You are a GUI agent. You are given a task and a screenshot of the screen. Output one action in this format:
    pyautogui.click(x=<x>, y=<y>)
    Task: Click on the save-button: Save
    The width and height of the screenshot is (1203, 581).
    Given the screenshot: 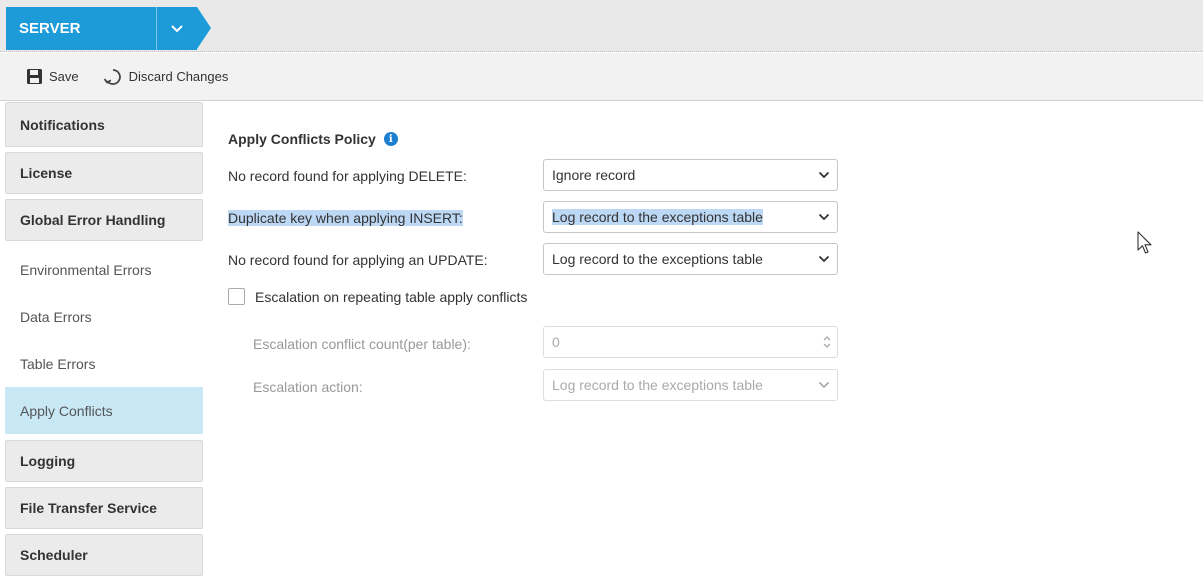 What is the action you would take?
    pyautogui.click(x=52, y=76)
    